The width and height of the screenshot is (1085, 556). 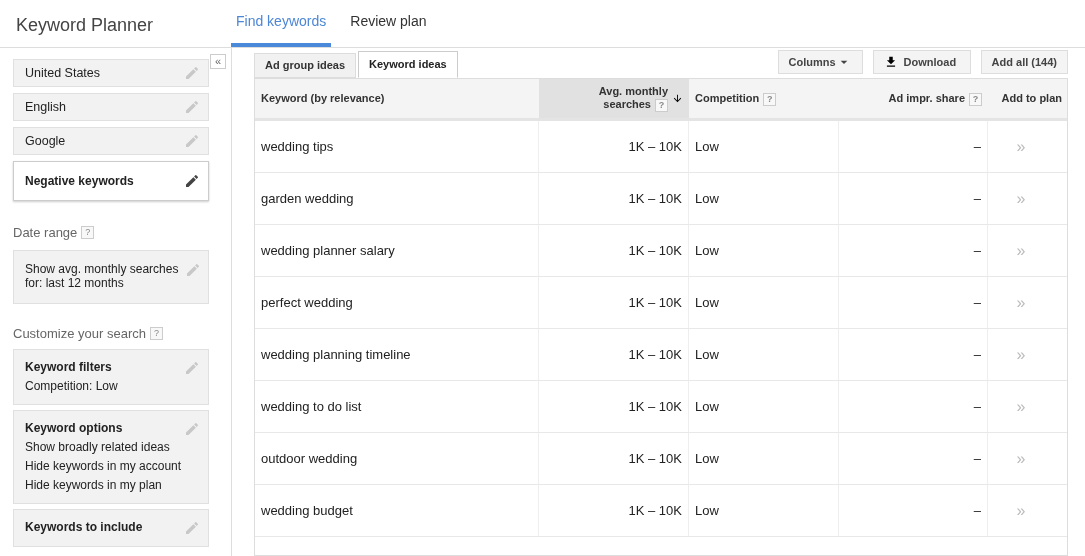 What do you see at coordinates (397, 354) in the screenshot?
I see `table-cell: wedding planning timeline` at bounding box center [397, 354].